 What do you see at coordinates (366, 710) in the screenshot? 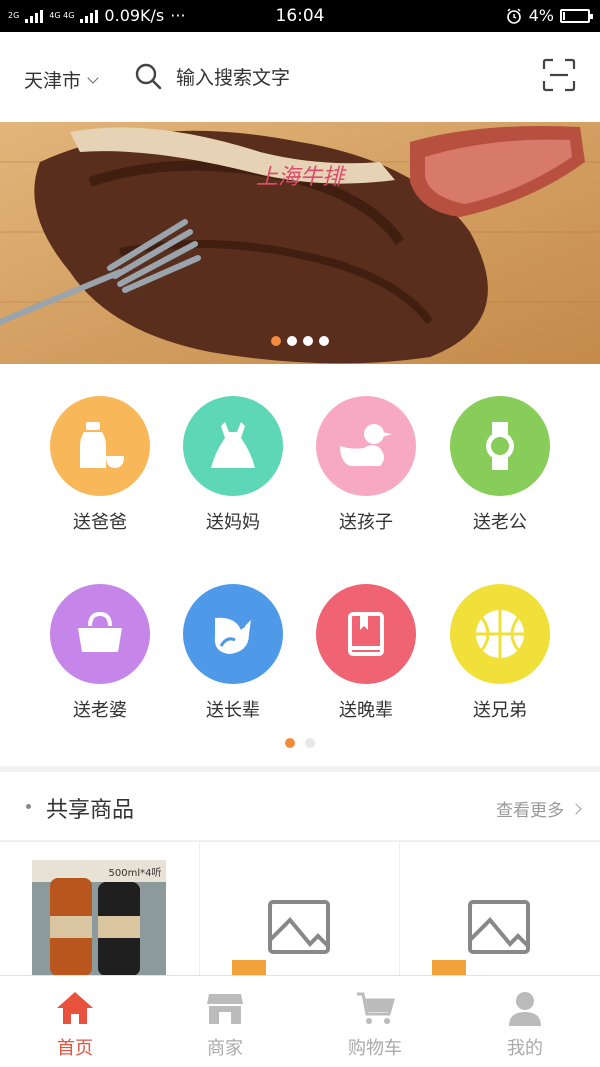
I see `category-label: 送晚辈` at bounding box center [366, 710].